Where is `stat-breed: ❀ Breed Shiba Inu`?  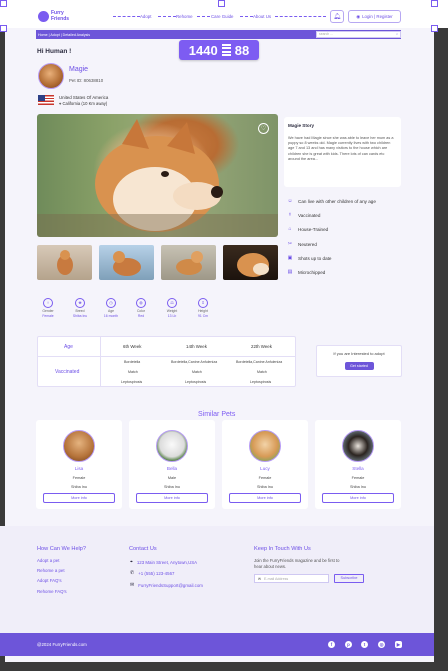
stat-breed: ❀ Breed Shiba Inu is located at coordinates (80, 311).